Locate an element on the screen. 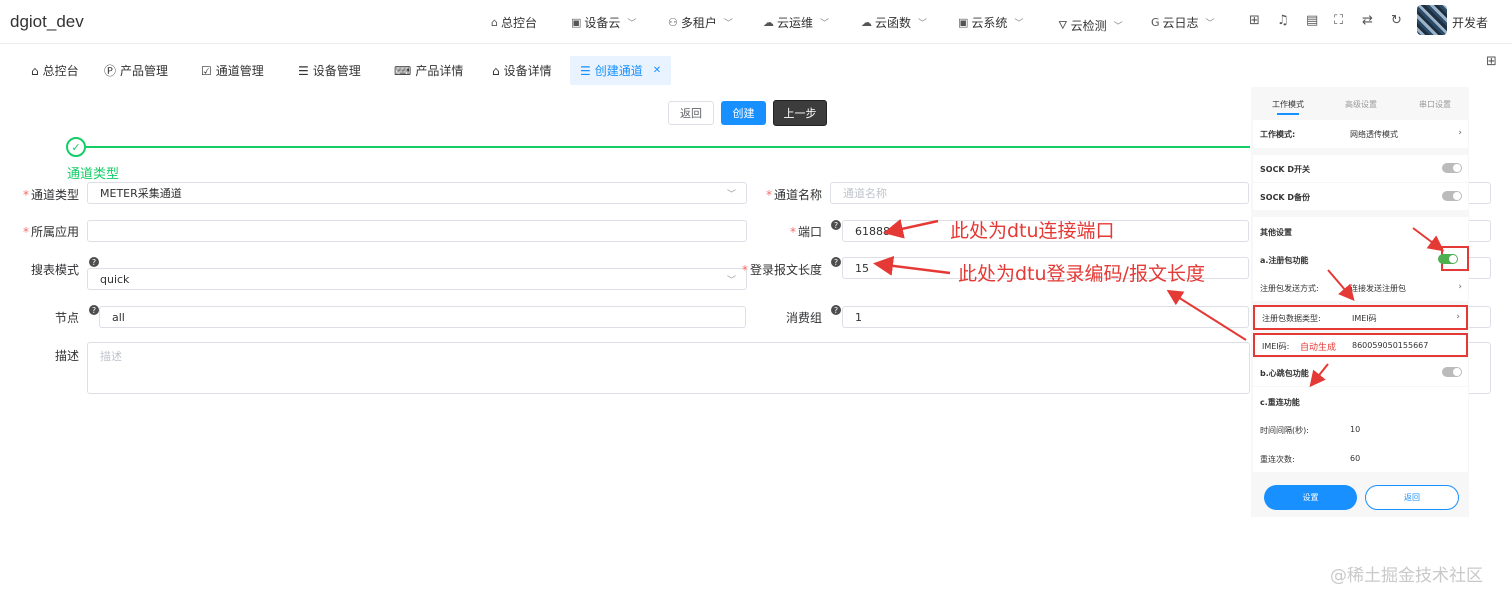 The image size is (1512, 601). port-input-tail is located at coordinates (1480, 231).